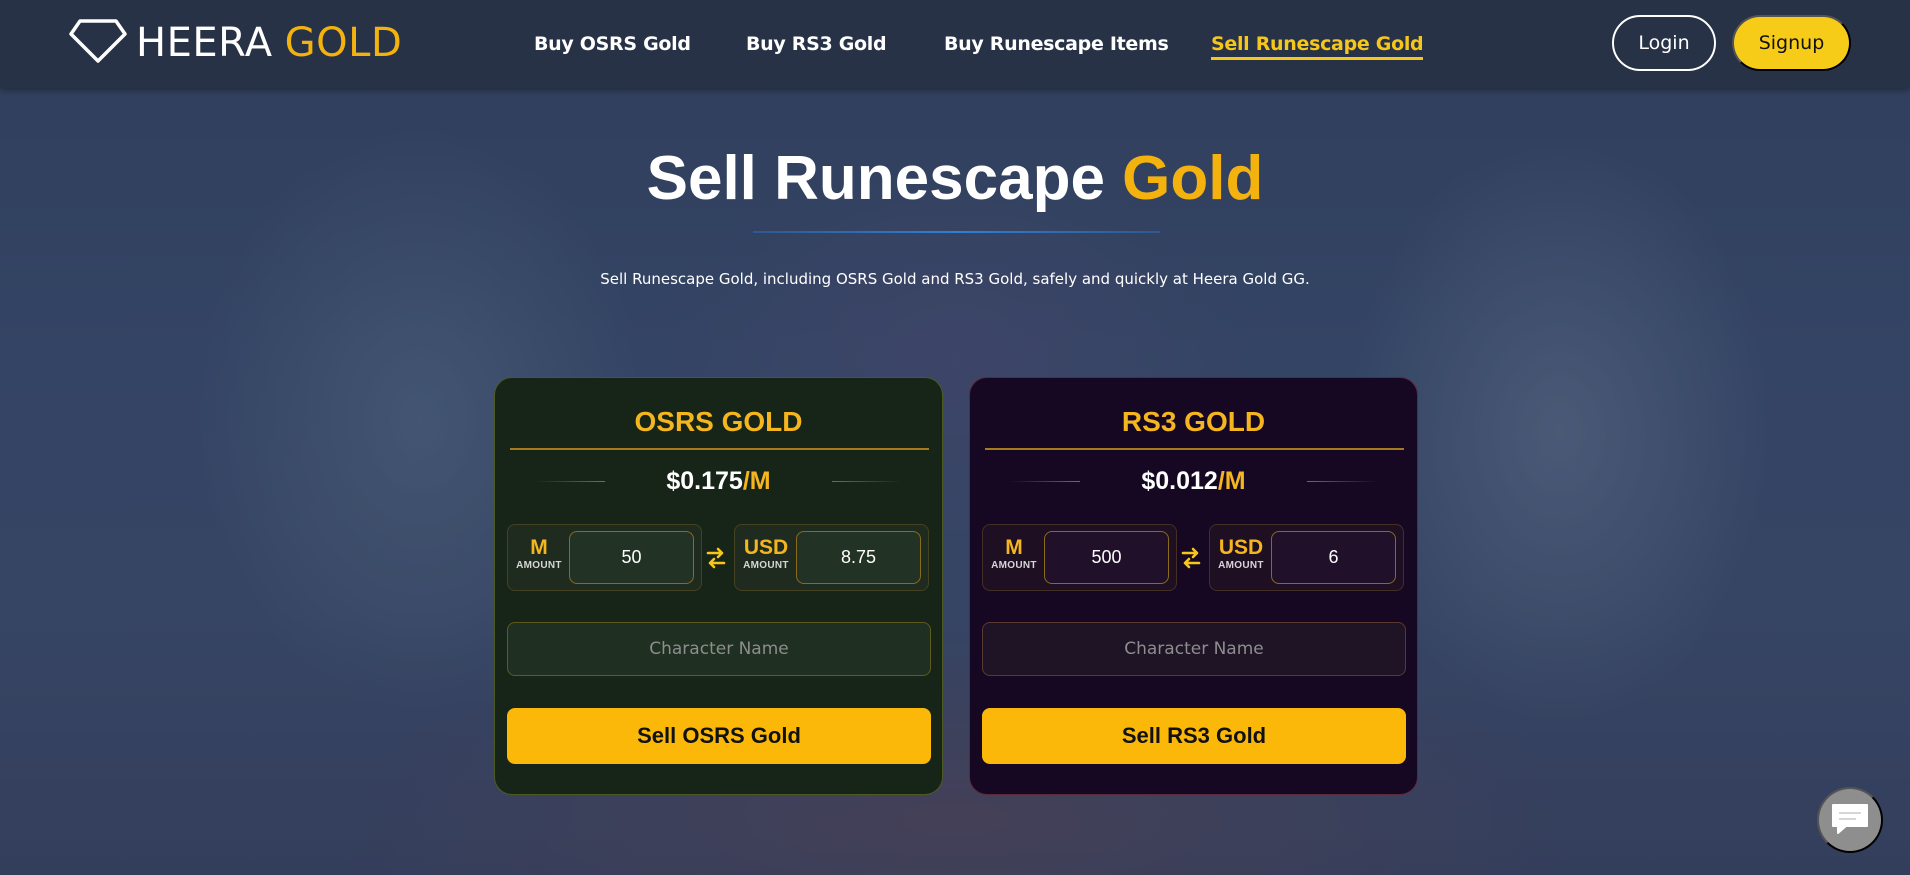 This screenshot has height=875, width=1910. What do you see at coordinates (1317, 46) in the screenshot?
I see `nav-sell-runescape-gold: Sell Runescape Gold` at bounding box center [1317, 46].